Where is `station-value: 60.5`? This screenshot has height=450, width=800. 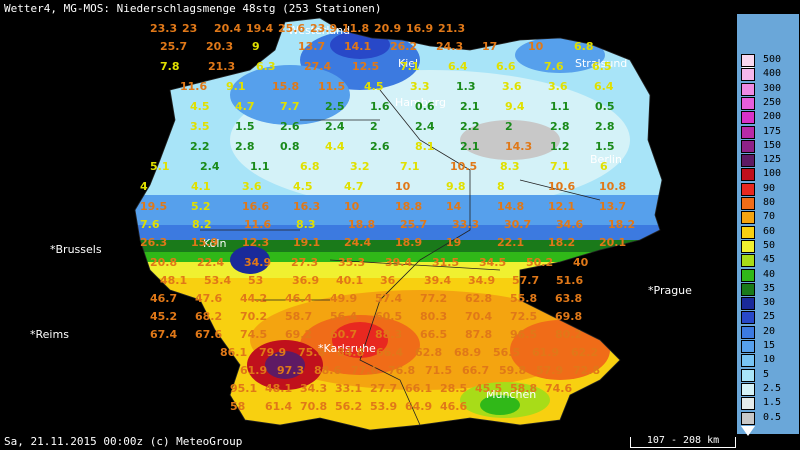
station-value: 60.5 is located at coordinates (389, 316).